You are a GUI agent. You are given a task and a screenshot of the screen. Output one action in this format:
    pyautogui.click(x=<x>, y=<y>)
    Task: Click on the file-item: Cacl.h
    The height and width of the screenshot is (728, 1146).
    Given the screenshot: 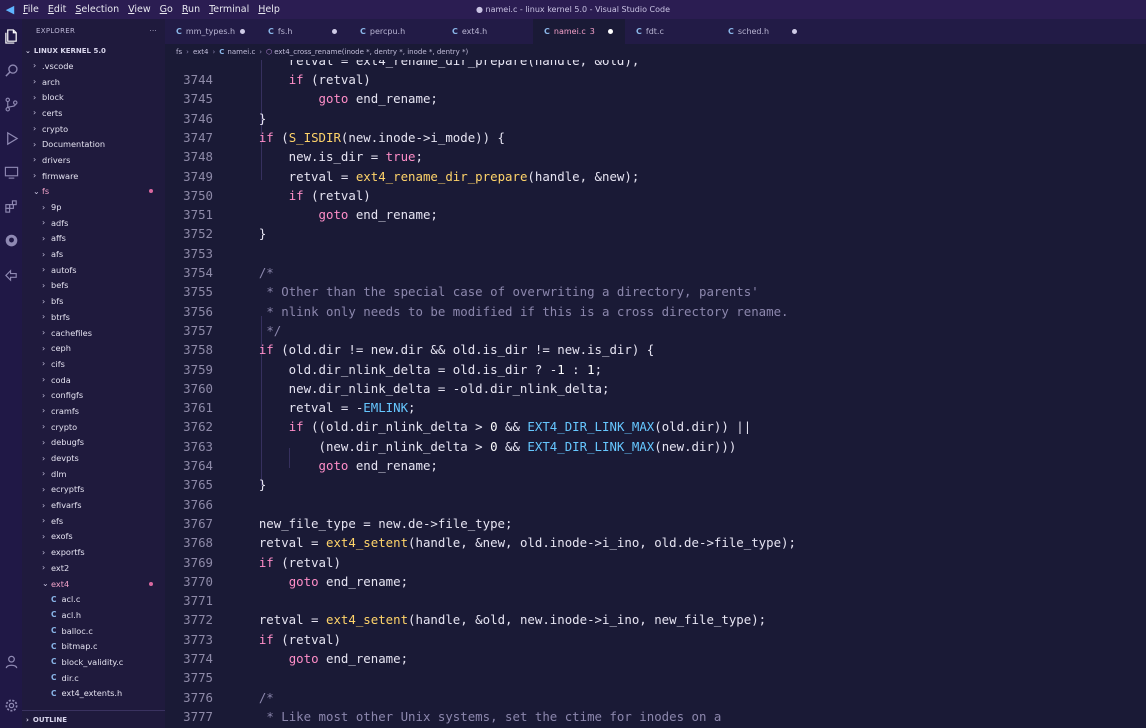 What is the action you would take?
    pyautogui.click(x=93, y=615)
    